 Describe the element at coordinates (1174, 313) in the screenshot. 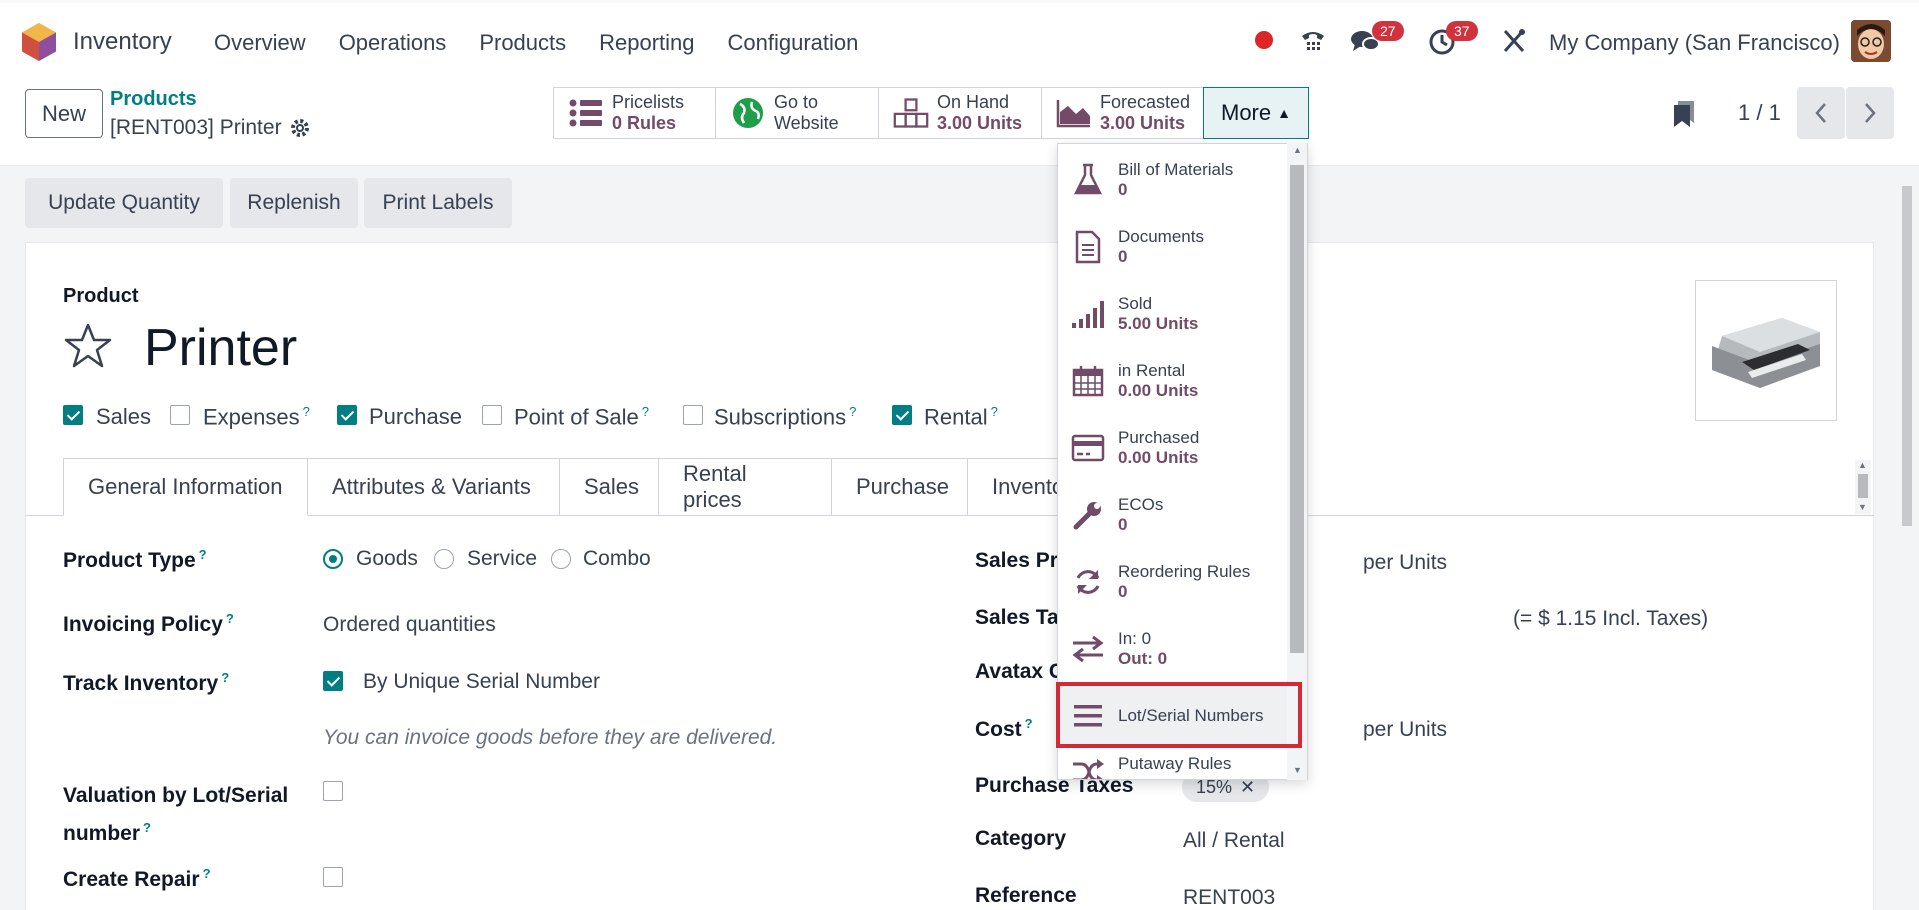

I see `menu-item-sold: Sold 5.00 Units` at that location.